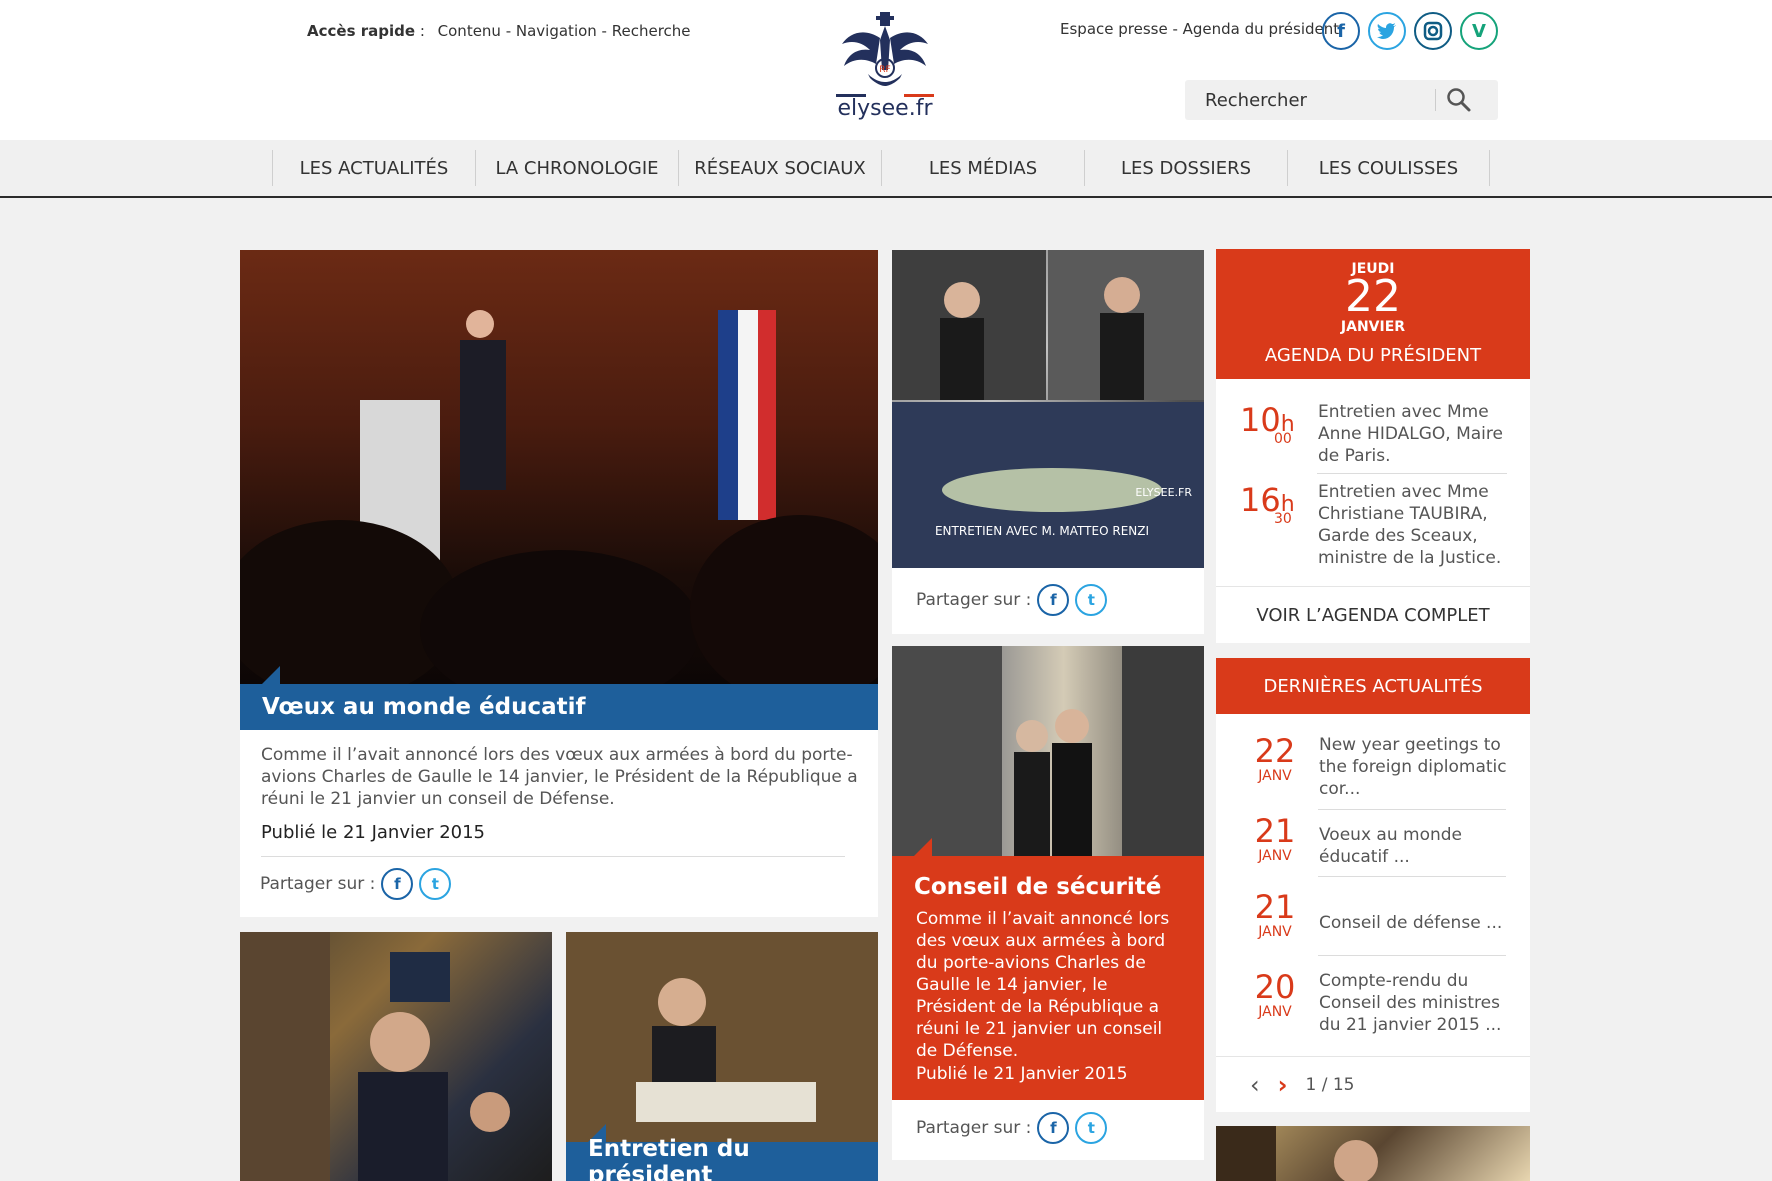 The height and width of the screenshot is (1181, 1772). Describe the element at coordinates (1388, 168) in the screenshot. I see `nav-item-coulisses: LES COULISSES` at that location.